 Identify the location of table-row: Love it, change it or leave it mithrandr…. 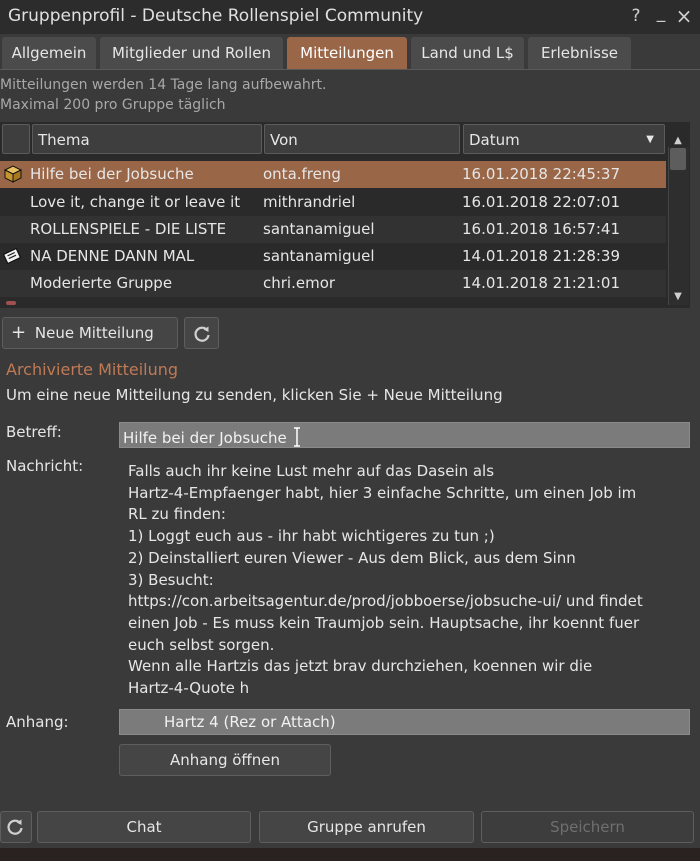
(333, 202).